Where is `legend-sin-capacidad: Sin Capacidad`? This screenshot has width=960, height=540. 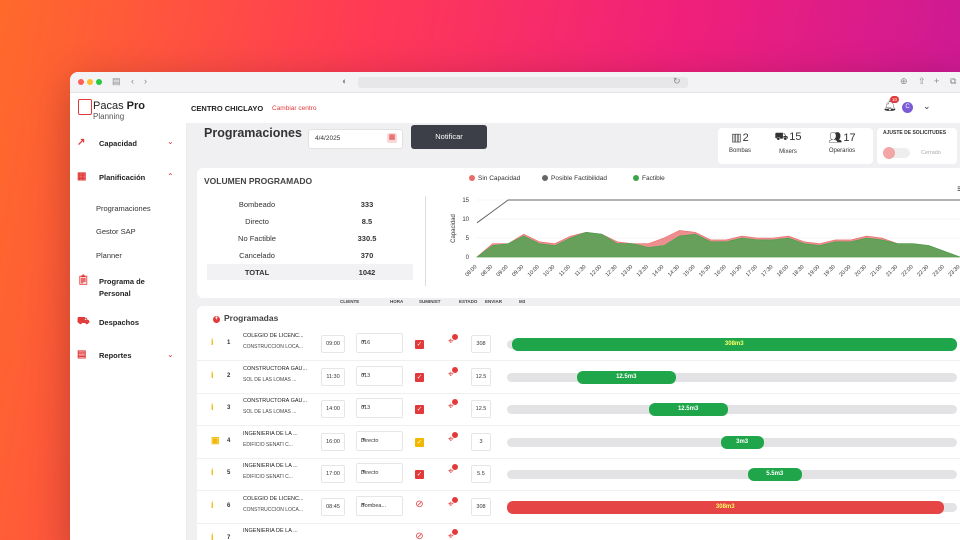 legend-sin-capacidad: Sin Capacidad is located at coordinates (494, 178).